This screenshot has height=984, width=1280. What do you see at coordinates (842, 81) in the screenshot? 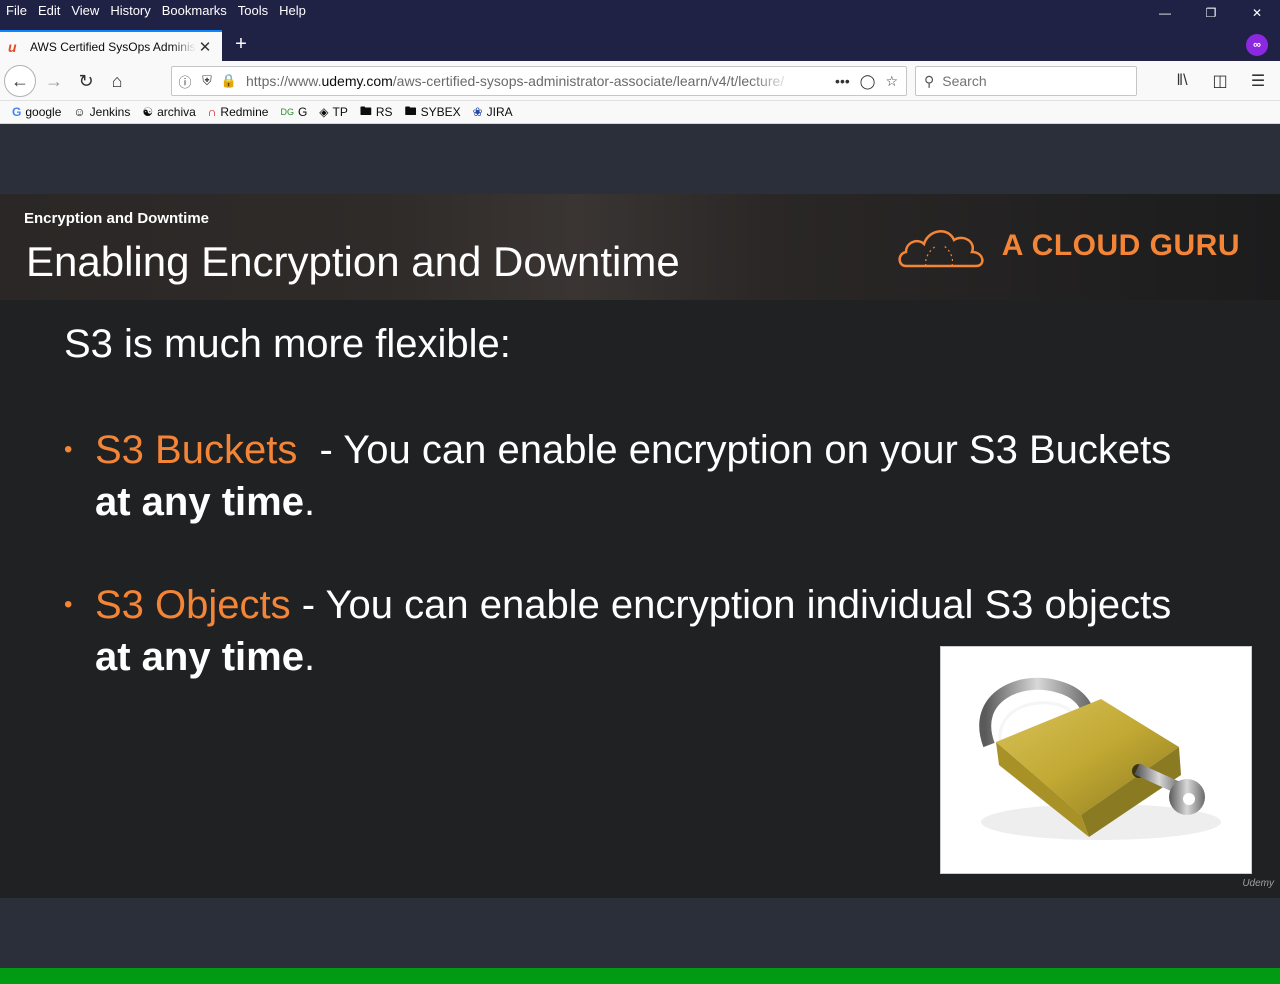
I see `page-actions-icon: •••` at bounding box center [842, 81].